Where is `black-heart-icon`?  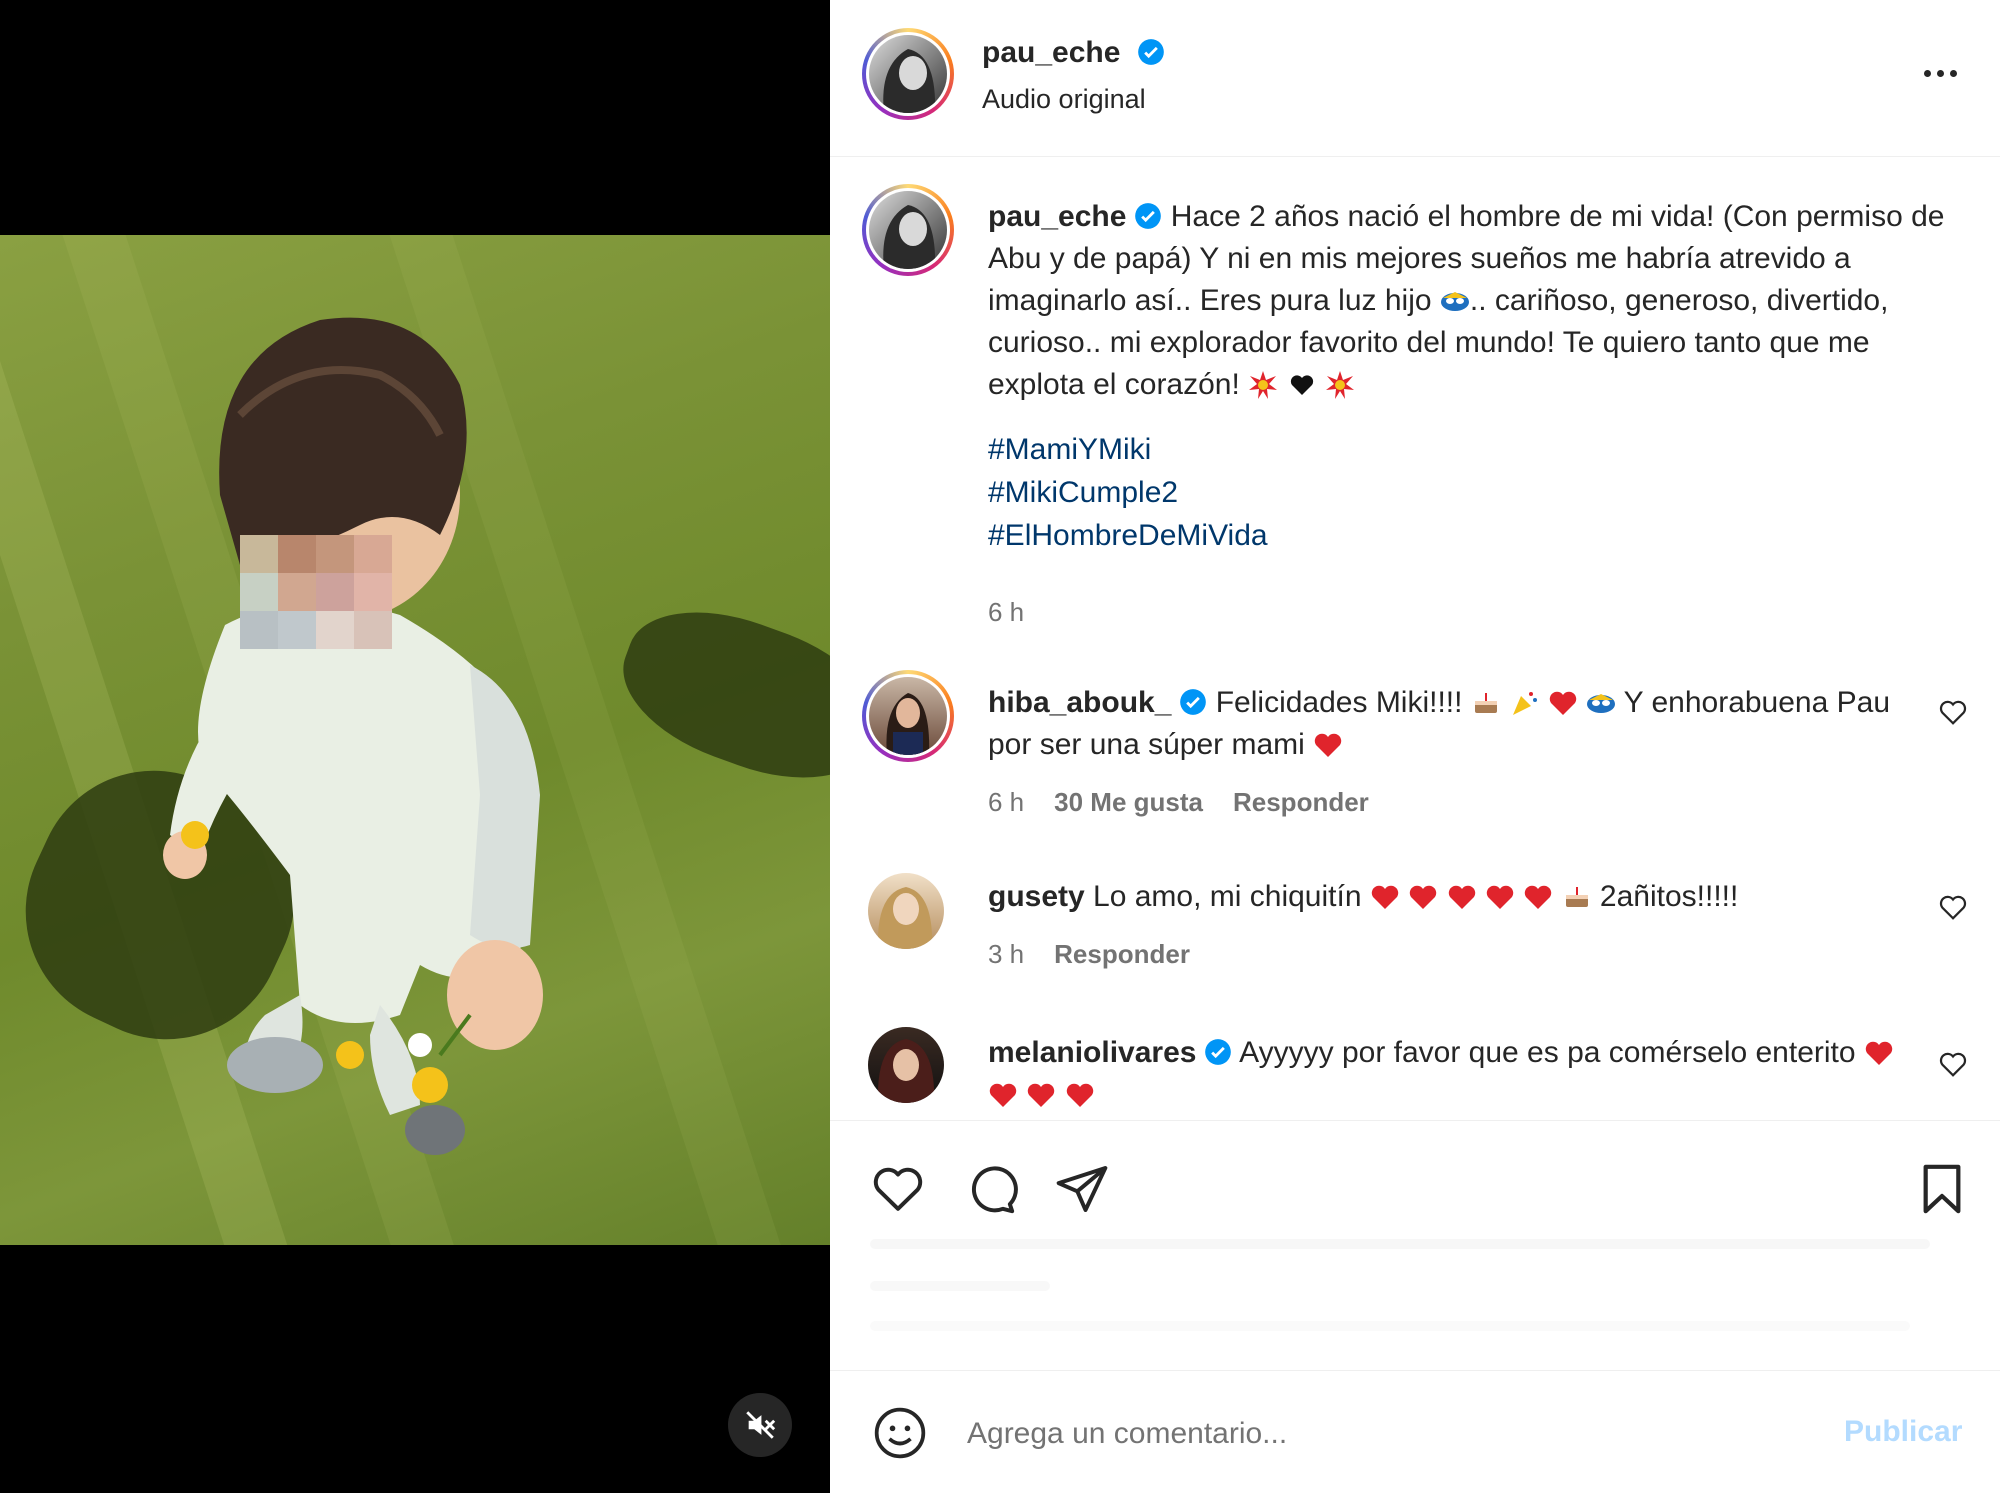
black-heart-icon is located at coordinates (1301, 385).